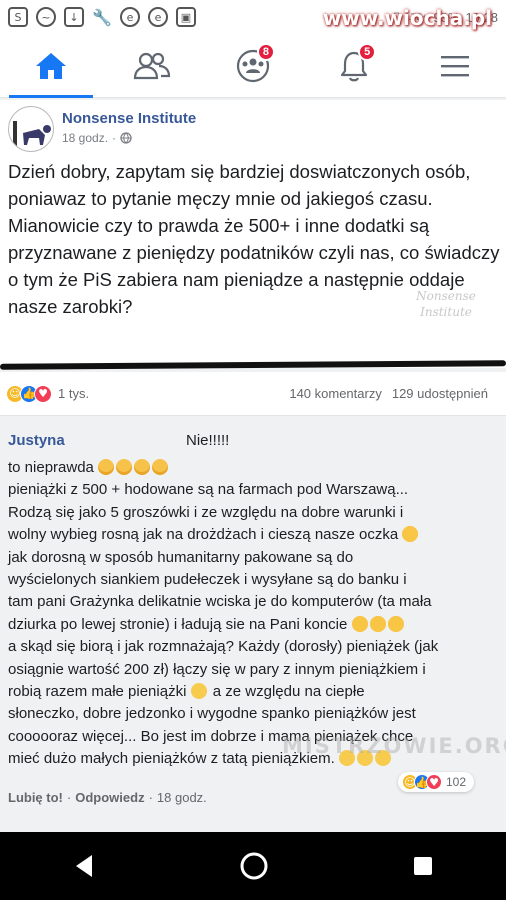 The height and width of the screenshot is (900, 506). I want to click on nav-home, so click(50, 69).